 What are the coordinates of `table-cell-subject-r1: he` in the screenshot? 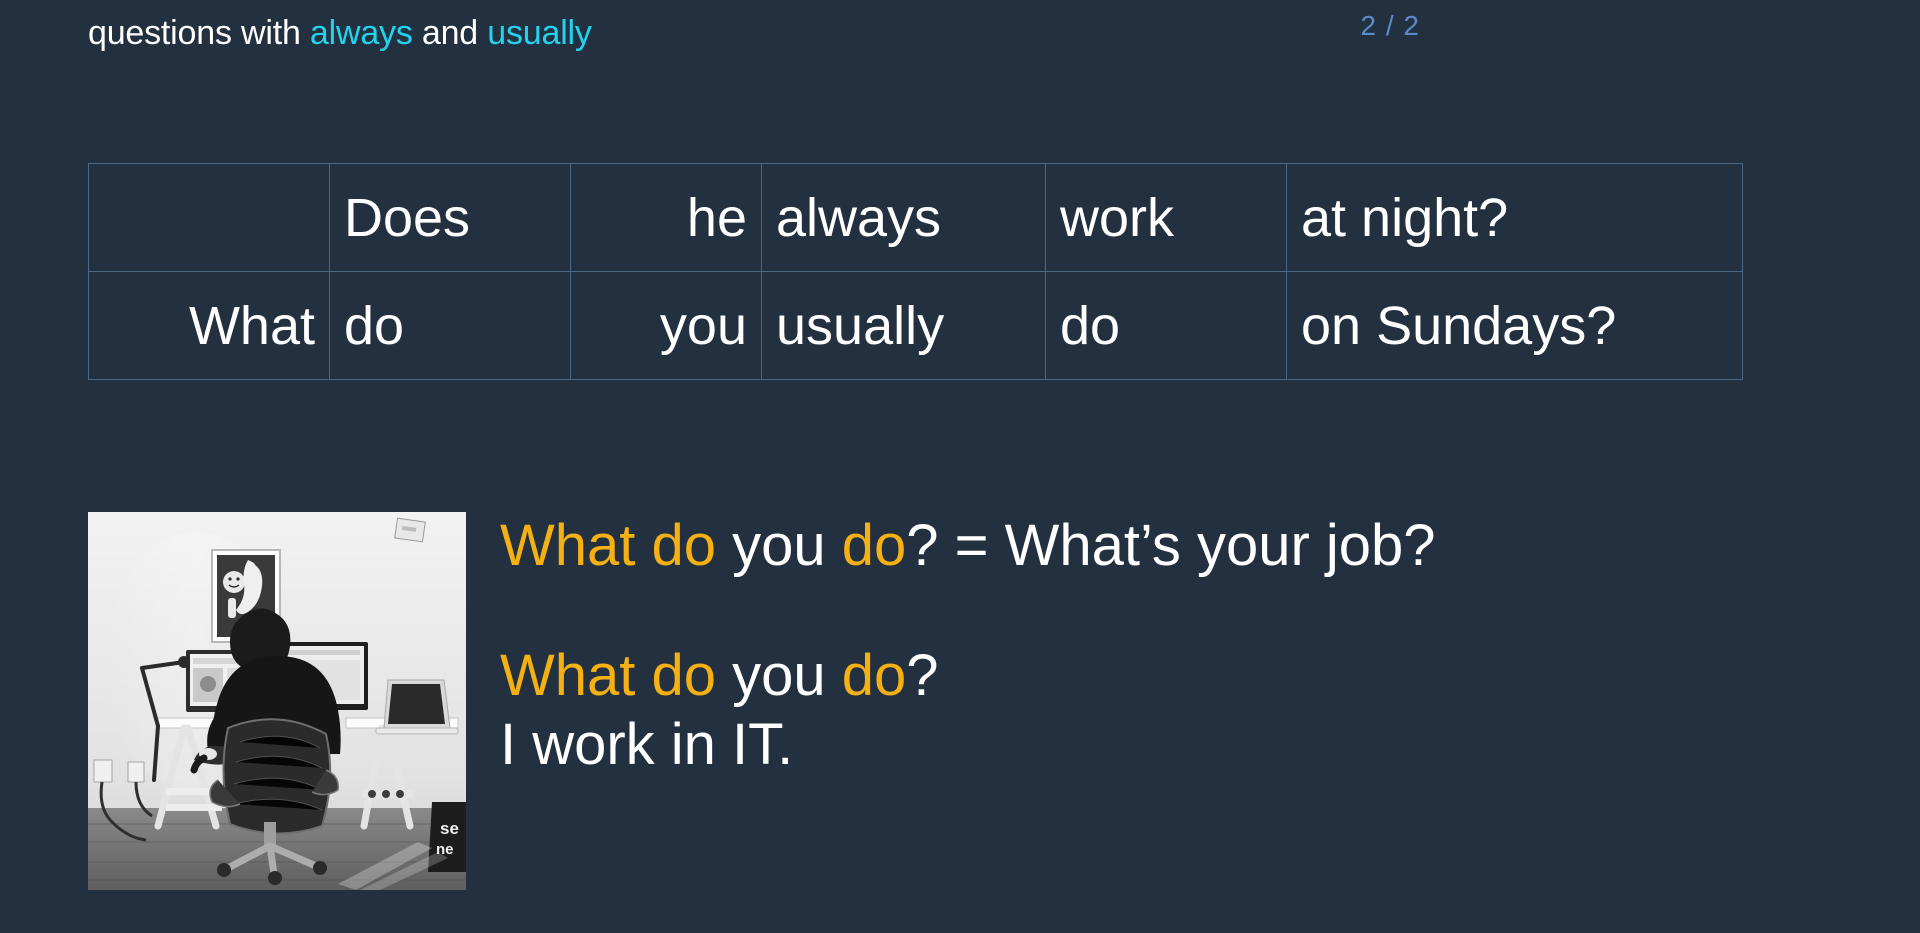 It's located at (666, 217).